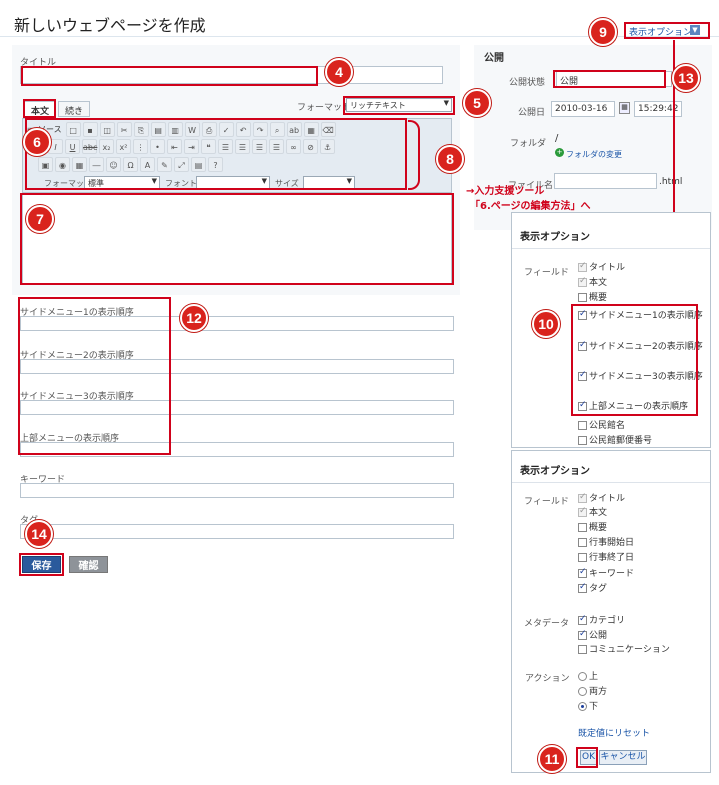 The image size is (719, 785). What do you see at coordinates (598, 513) in the screenshot?
I see `opt2-label-1: 本文` at bounding box center [598, 513].